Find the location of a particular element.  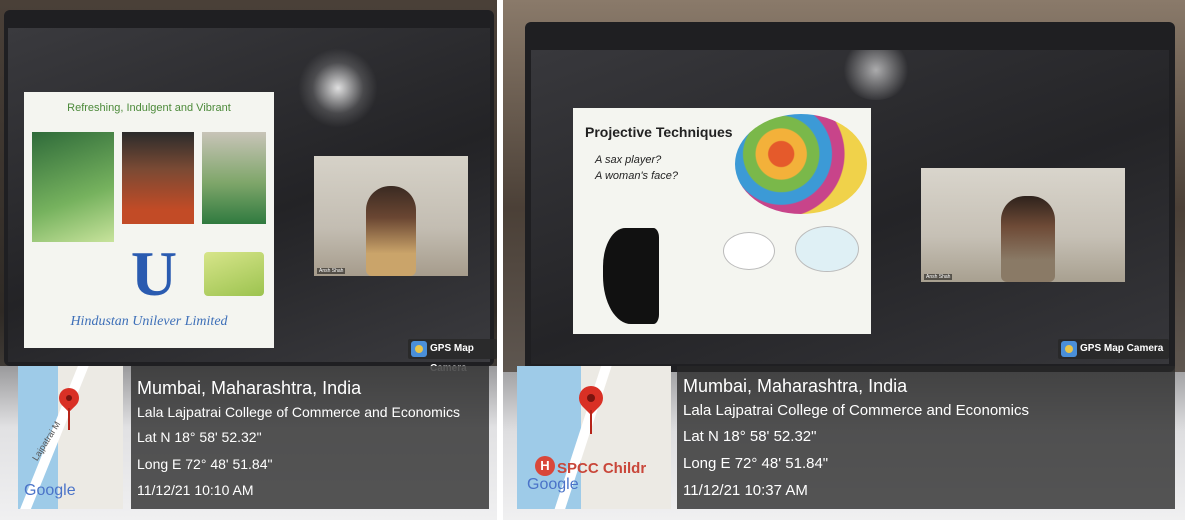

map-thumbnail: H SPCC Childr Google is located at coordinates (594, 437).